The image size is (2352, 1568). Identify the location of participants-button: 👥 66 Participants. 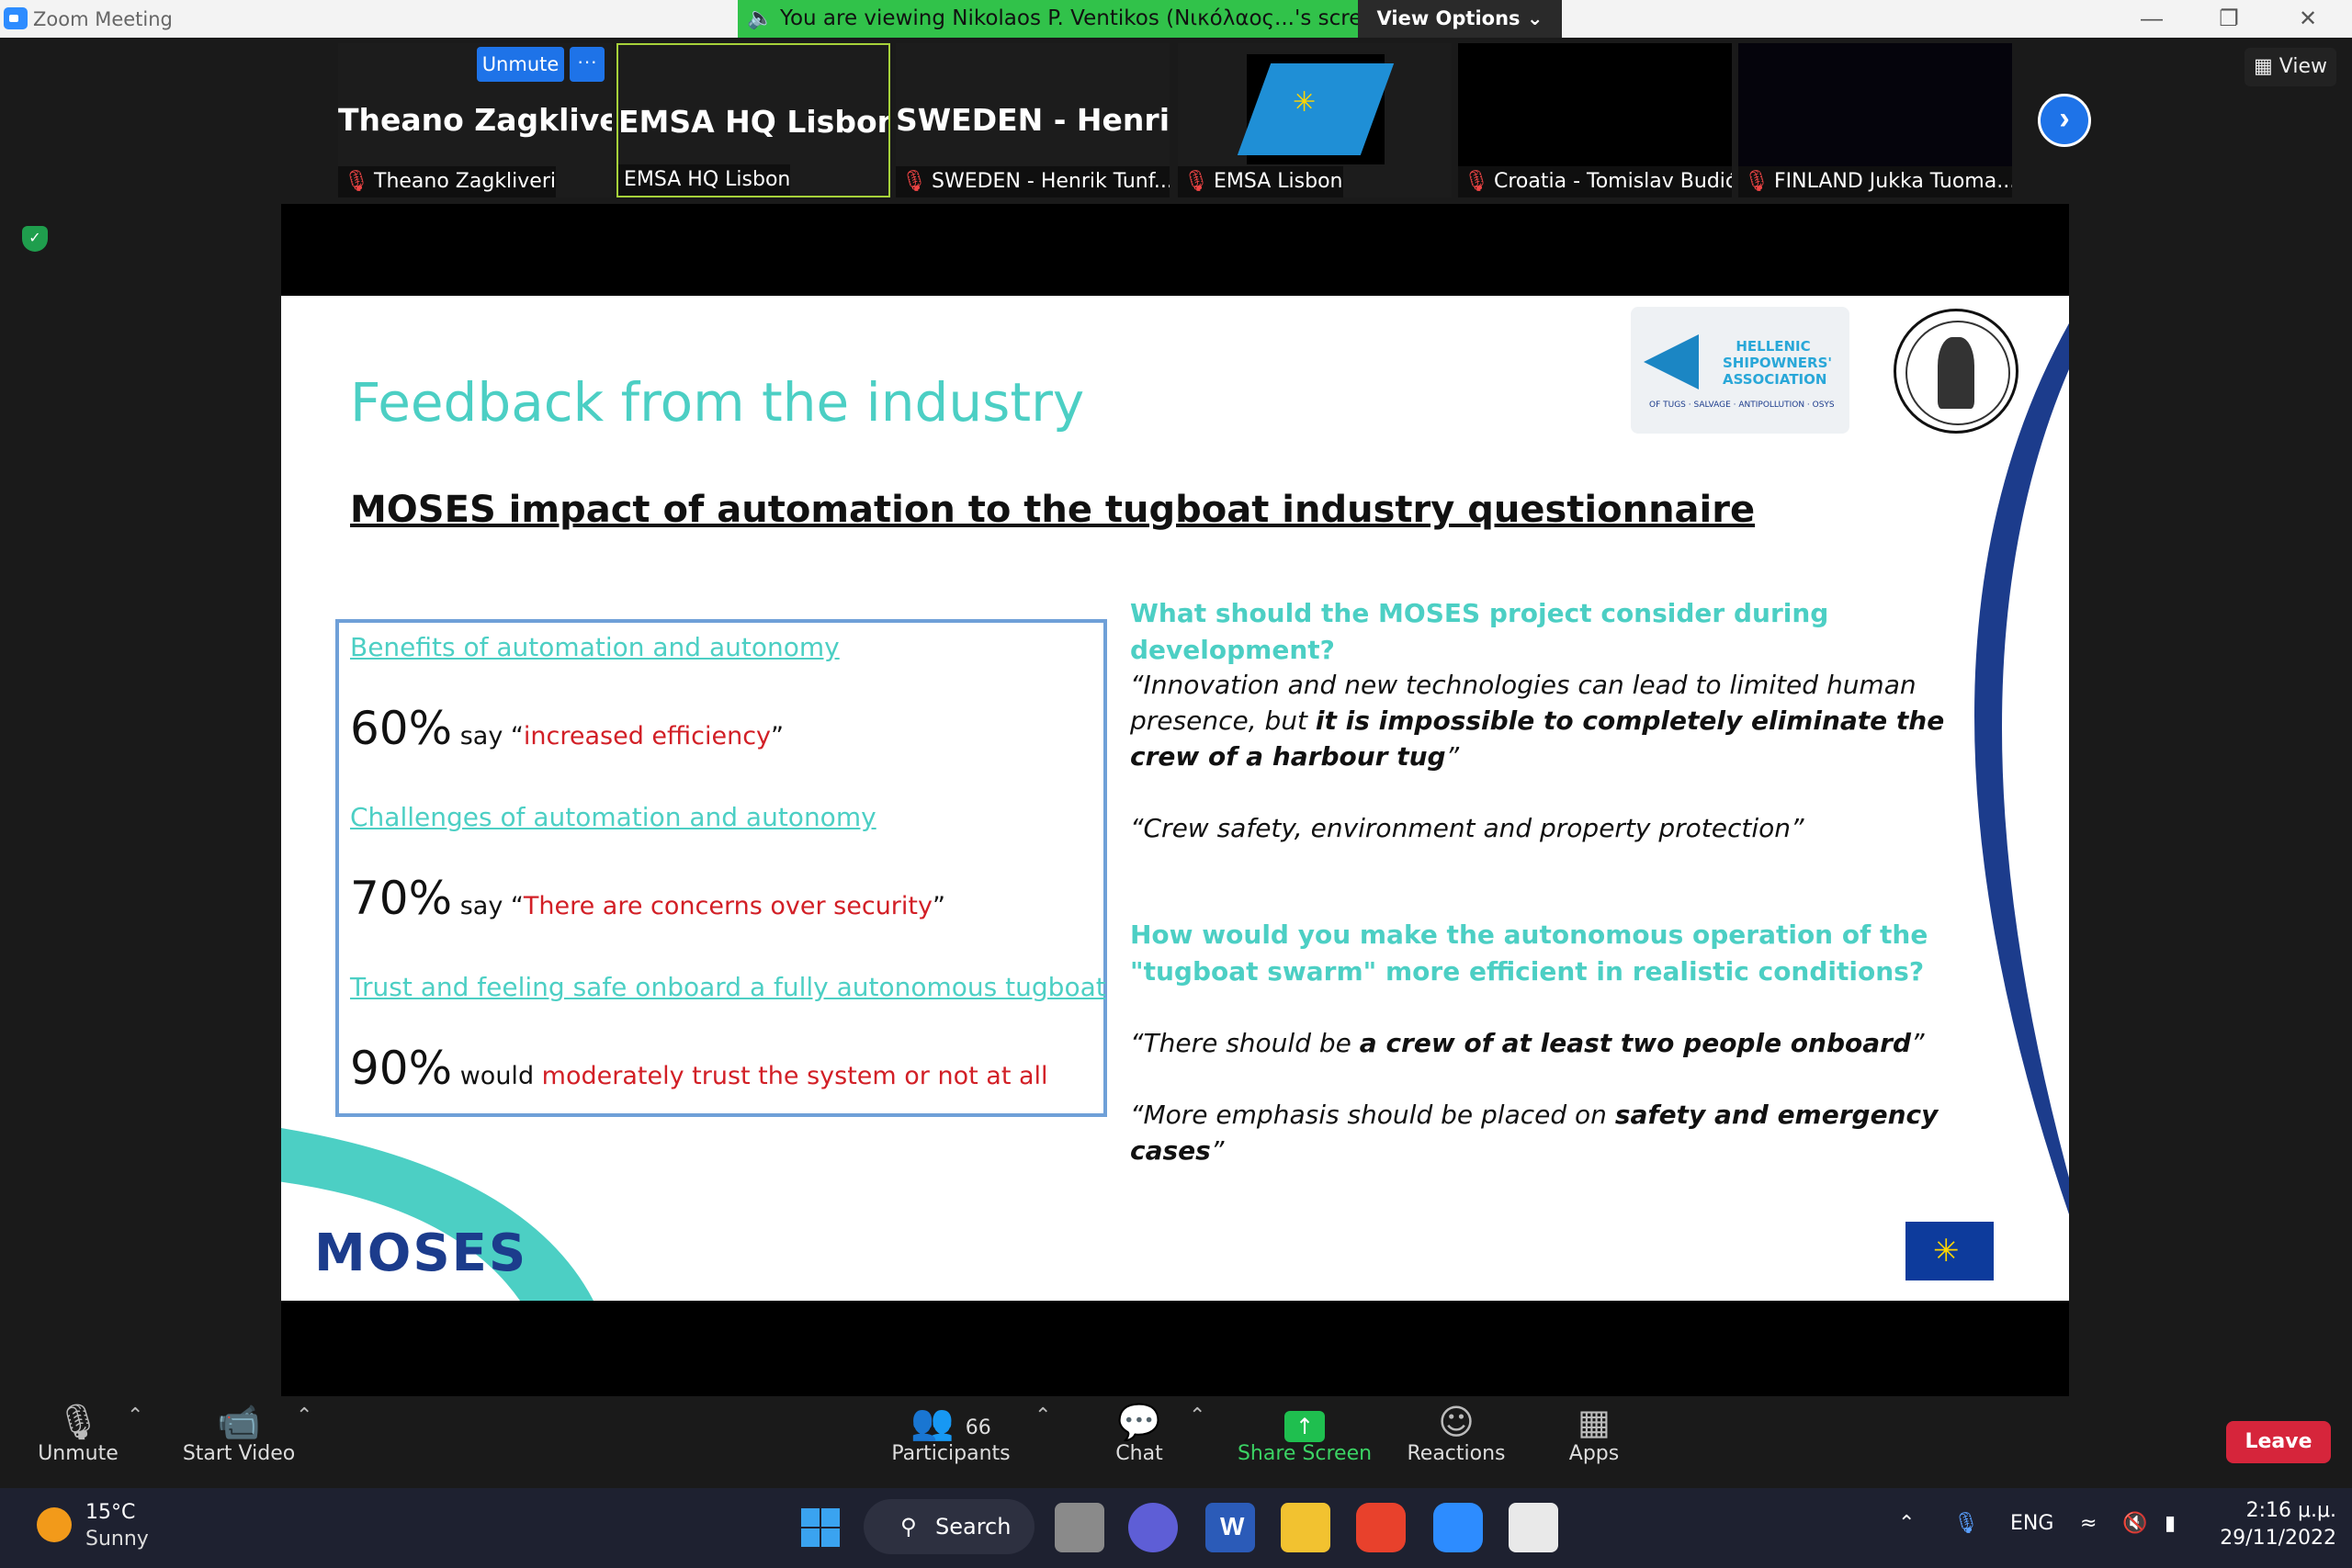
(951, 1442).